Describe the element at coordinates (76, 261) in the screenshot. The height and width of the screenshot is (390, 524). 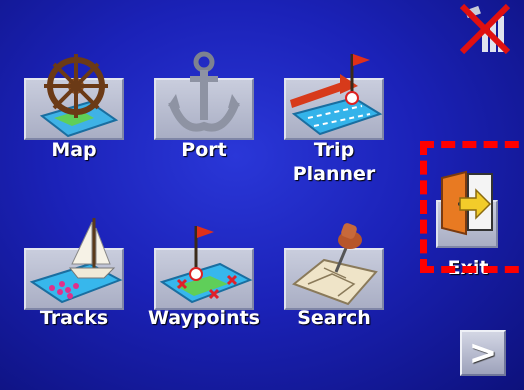
I see `sailboat-tracks-icon` at that location.